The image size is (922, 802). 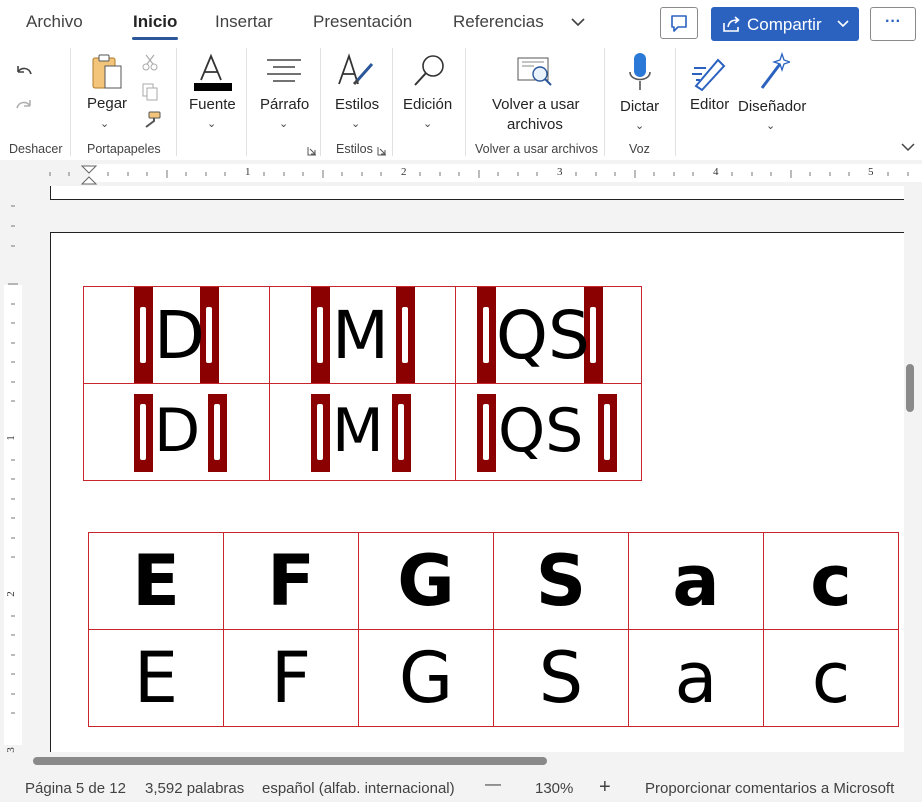 I want to click on ruler-number: 3, so click(x=560, y=172).